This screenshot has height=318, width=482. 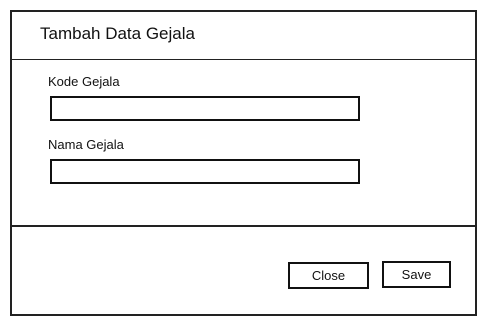 What do you see at coordinates (243, 36) in the screenshot?
I see `dialog-header: Tambah Data Gejala` at bounding box center [243, 36].